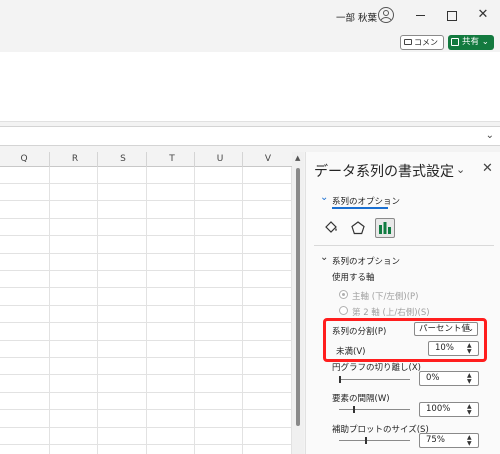 Image resolution: width=500 pixels, height=454 pixels. Describe the element at coordinates (404, 245) in the screenshot. I see `pane-divider` at that location.